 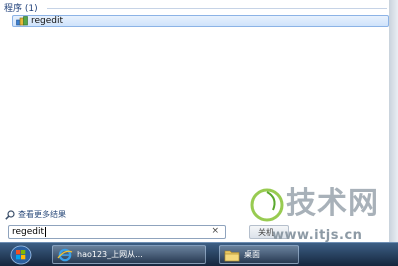 I want to click on start-search-input: regedit ×, so click(x=117, y=232).